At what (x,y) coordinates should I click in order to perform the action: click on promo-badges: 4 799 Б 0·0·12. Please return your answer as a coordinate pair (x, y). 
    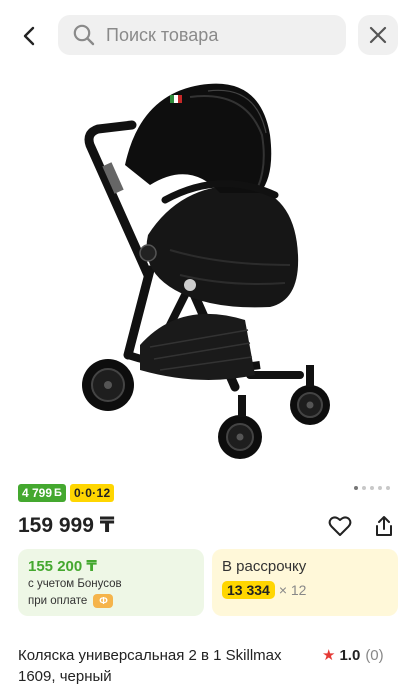
    Looking at the image, I should click on (66, 493).